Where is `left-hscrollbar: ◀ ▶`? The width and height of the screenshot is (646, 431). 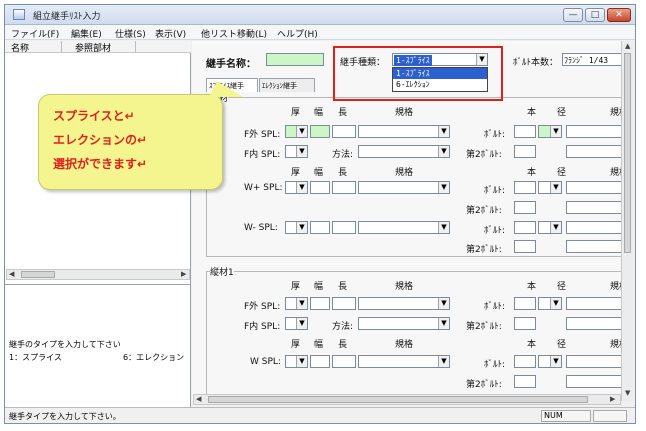 left-hscrollbar: ◀ ▶ is located at coordinates (98, 274).